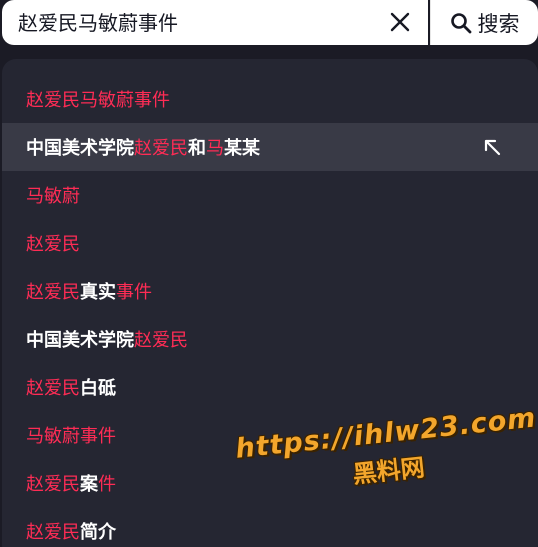 The height and width of the screenshot is (547, 538). What do you see at coordinates (107, 484) in the screenshot?
I see `suggestion-highlight-text: 件` at bounding box center [107, 484].